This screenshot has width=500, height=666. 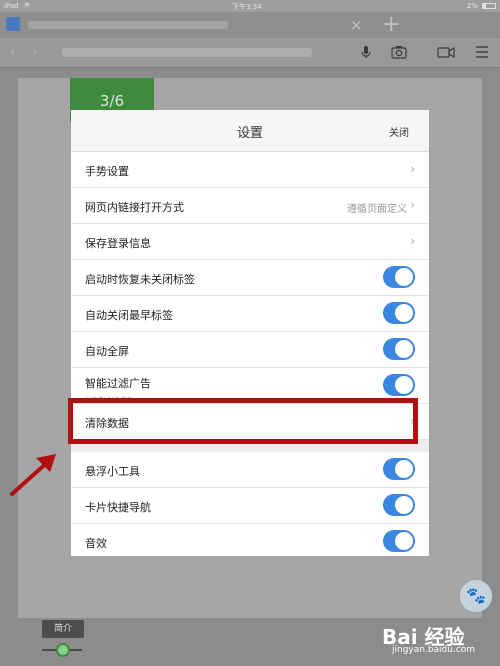 I want to click on sound-toggle, so click(x=399, y=541).